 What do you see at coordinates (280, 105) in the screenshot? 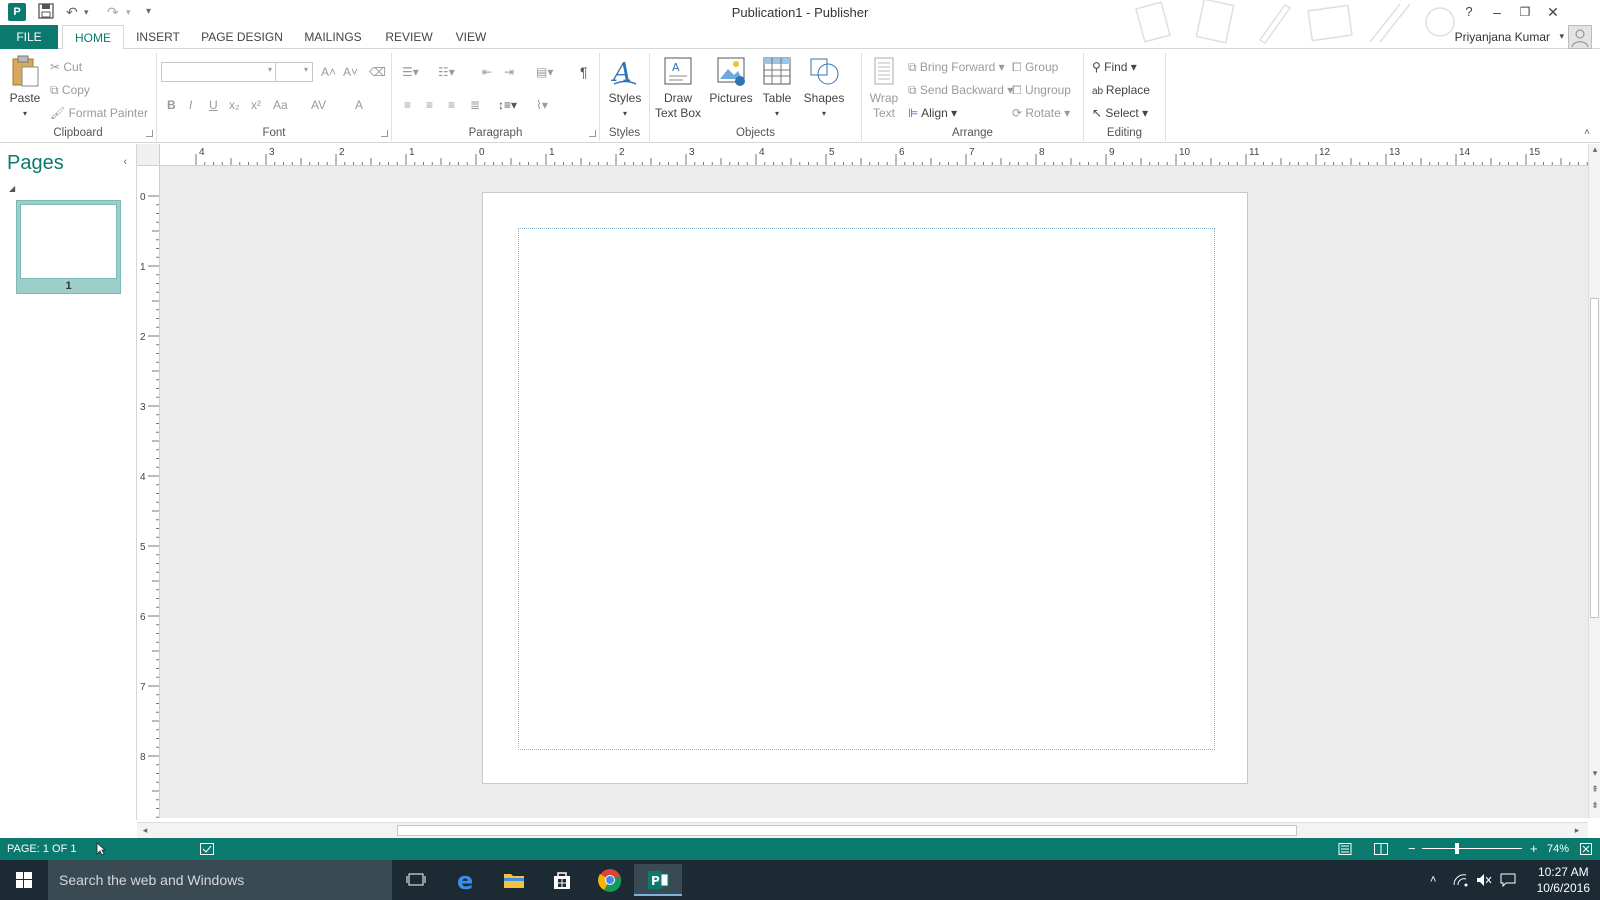
I see `change-case-button: Aa` at bounding box center [280, 105].